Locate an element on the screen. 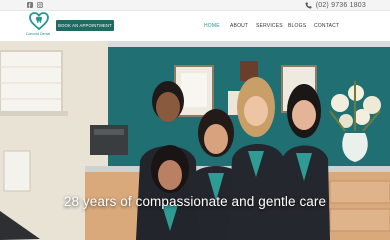 The height and width of the screenshot is (240, 390). top-utility-bar: (02) 9736 1803 is located at coordinates (195, 5).